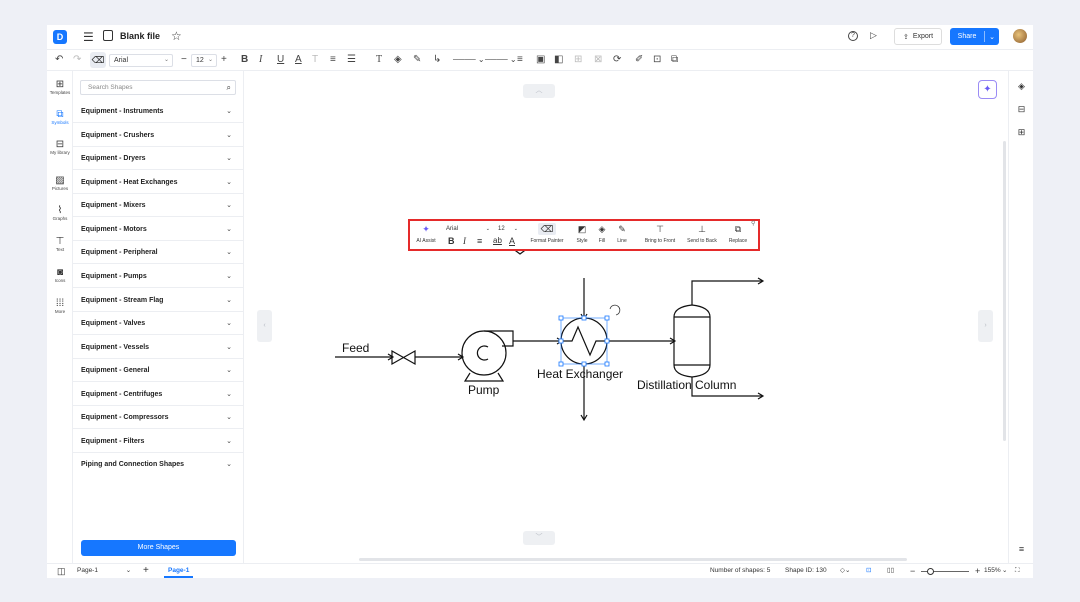 The width and height of the screenshot is (1080, 602). Describe the element at coordinates (60, 244) in the screenshot. I see `rail-item-text: ⊤ Text` at that location.